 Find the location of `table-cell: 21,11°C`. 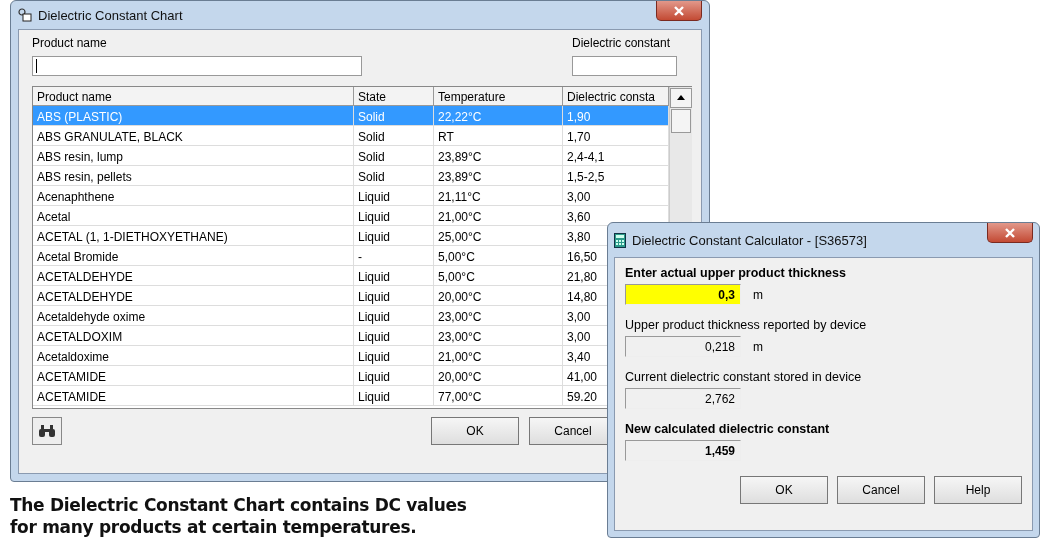

table-cell: 21,11°C is located at coordinates (459, 197).